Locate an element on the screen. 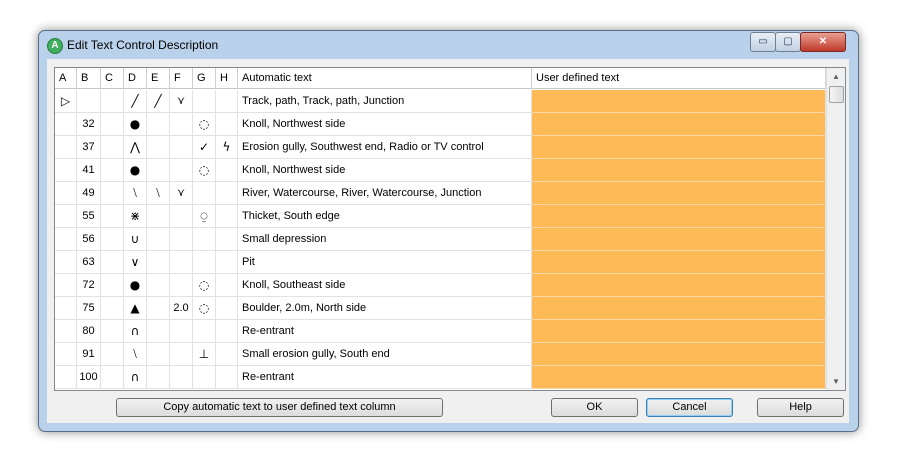  app-icon: A is located at coordinates (55, 46).